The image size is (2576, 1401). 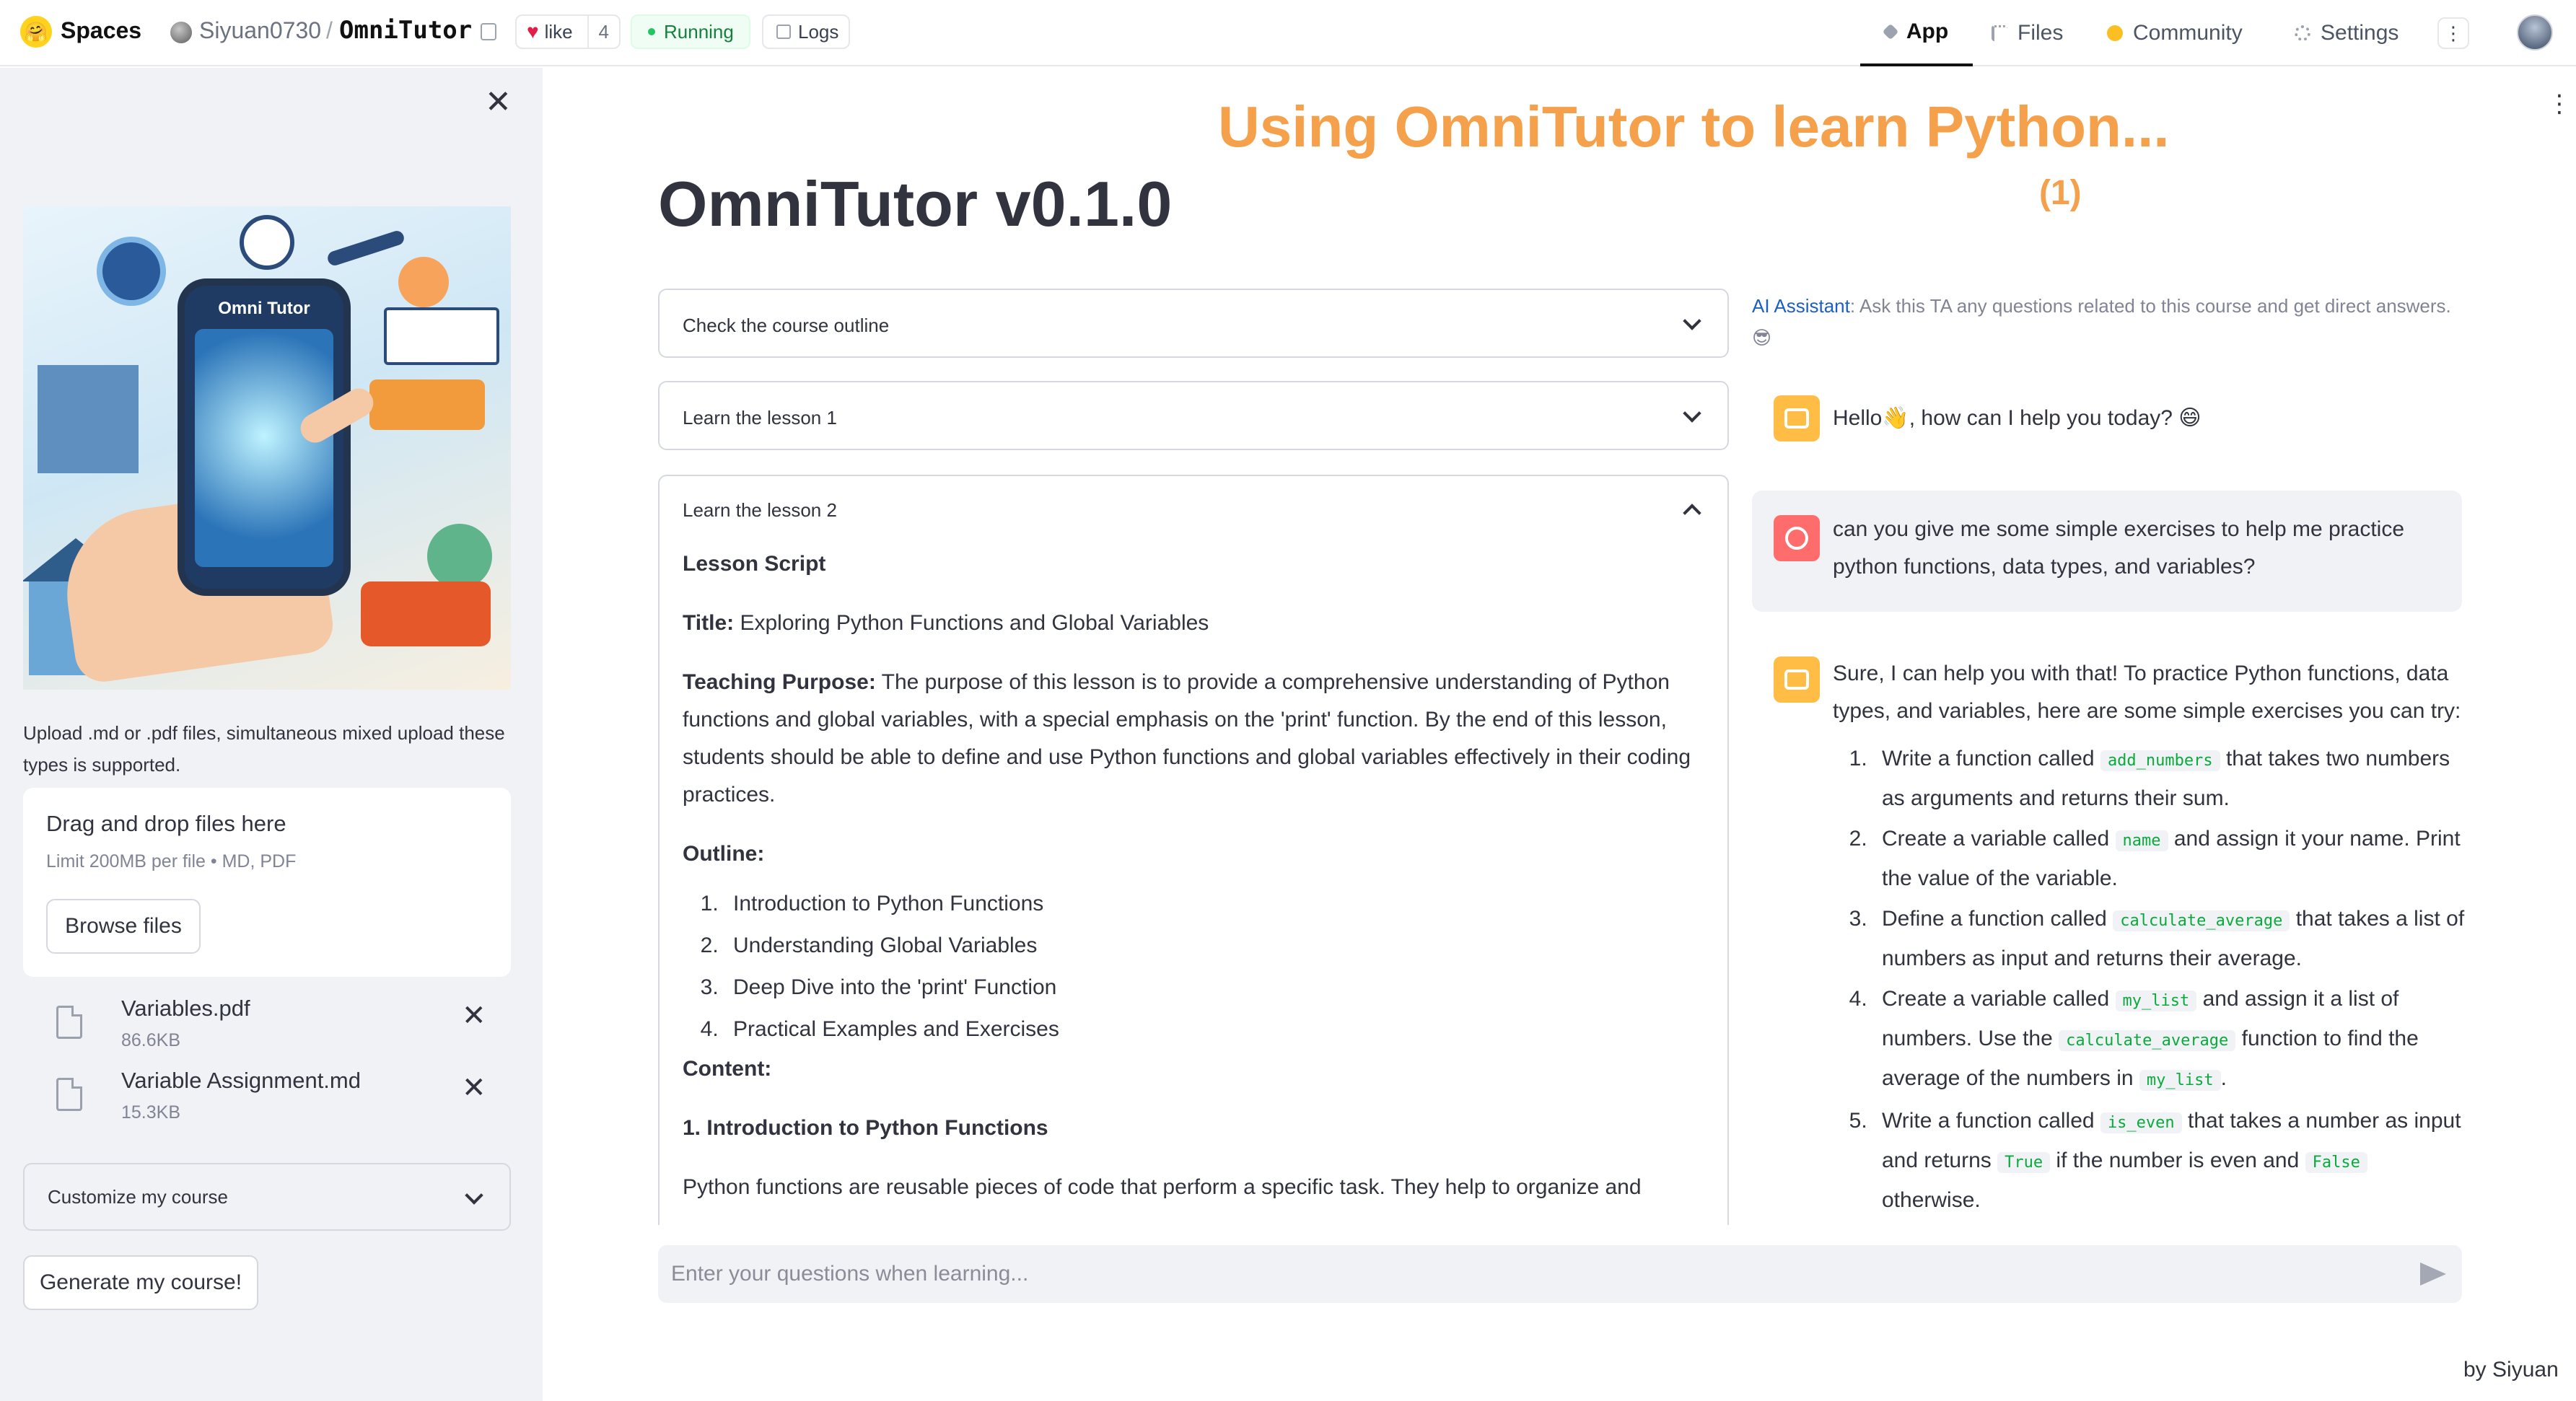 What do you see at coordinates (1928, 31) in the screenshot?
I see `tab-app-label: App` at bounding box center [1928, 31].